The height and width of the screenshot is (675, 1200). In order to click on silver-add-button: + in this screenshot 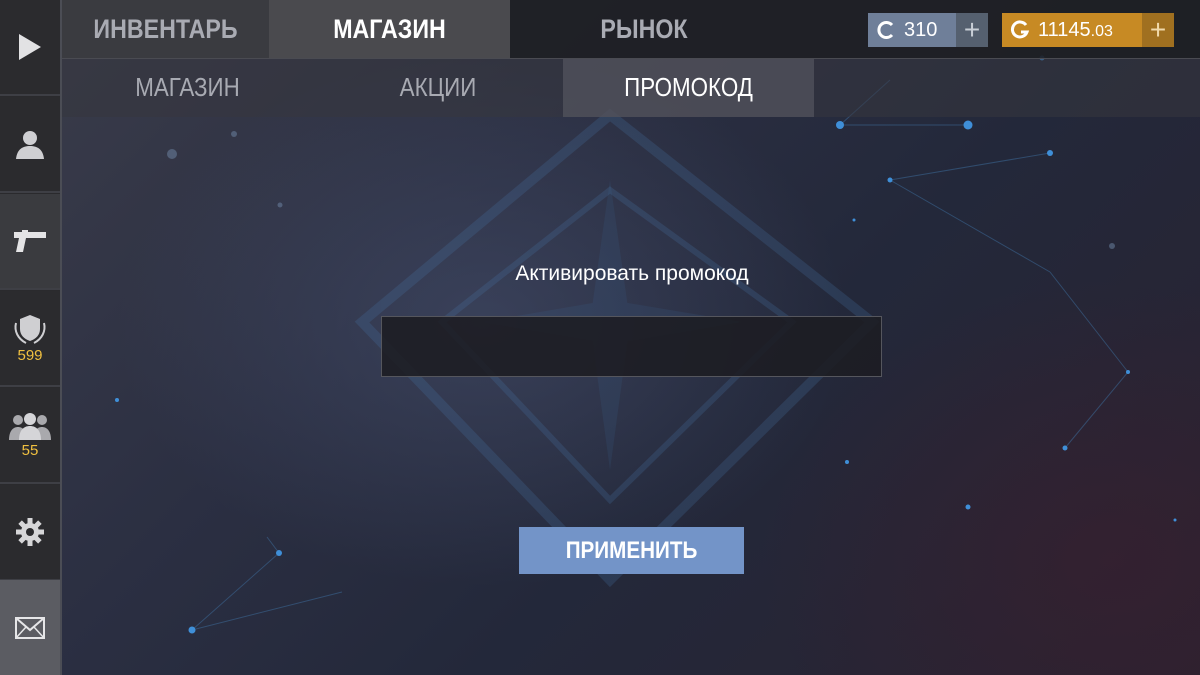, I will do `click(972, 30)`.